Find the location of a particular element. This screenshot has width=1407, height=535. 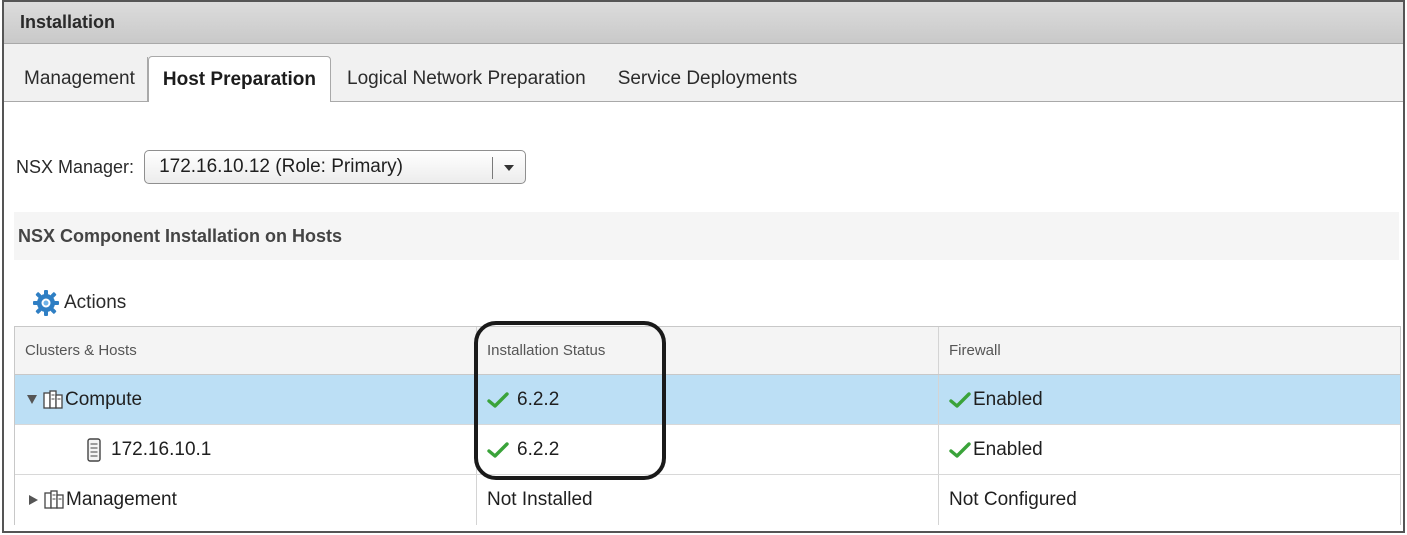

tab-management: Management is located at coordinates (78, 79).